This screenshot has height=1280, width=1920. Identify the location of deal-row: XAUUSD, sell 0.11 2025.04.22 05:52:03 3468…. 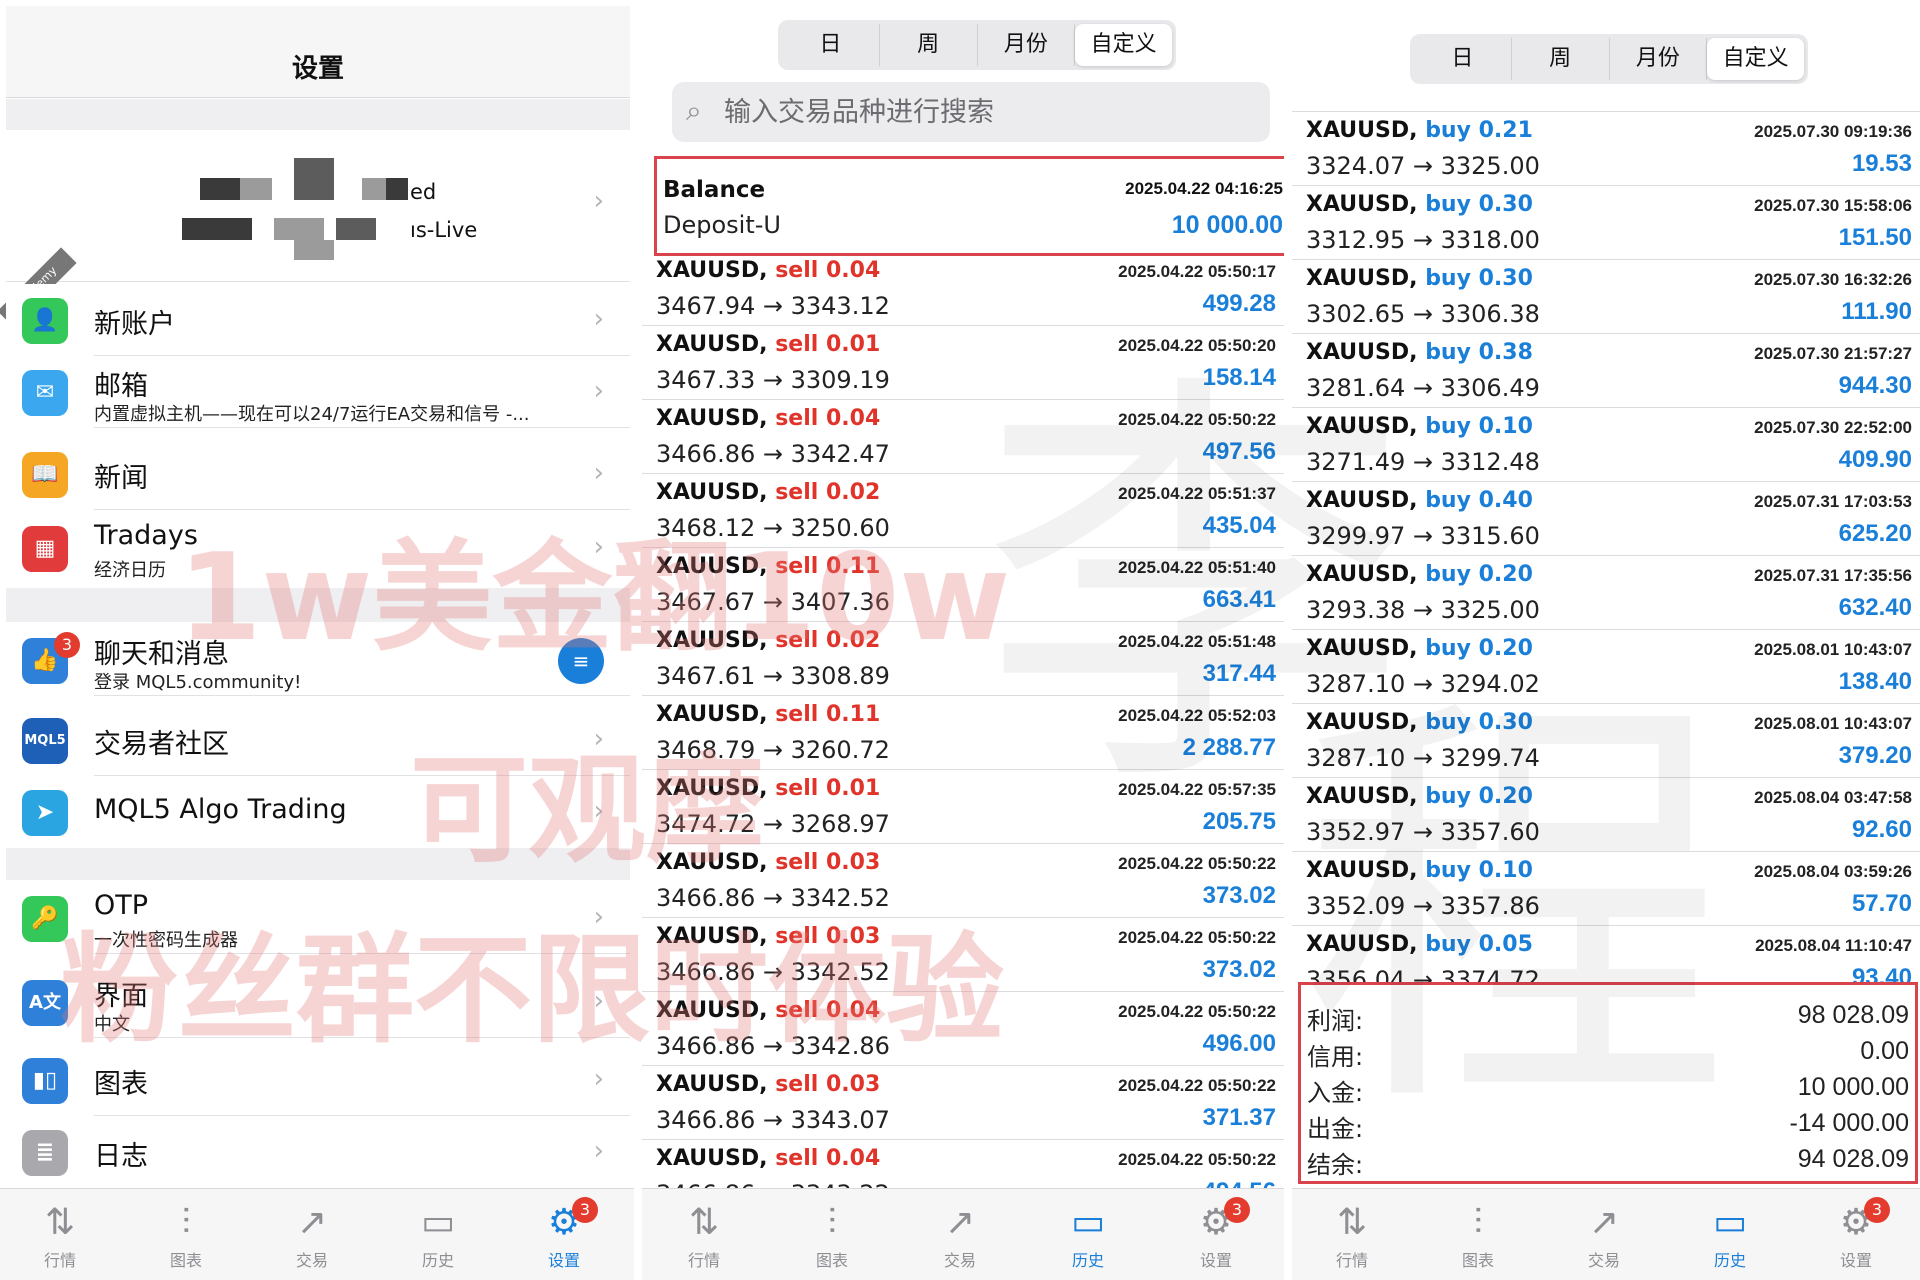
(963, 733).